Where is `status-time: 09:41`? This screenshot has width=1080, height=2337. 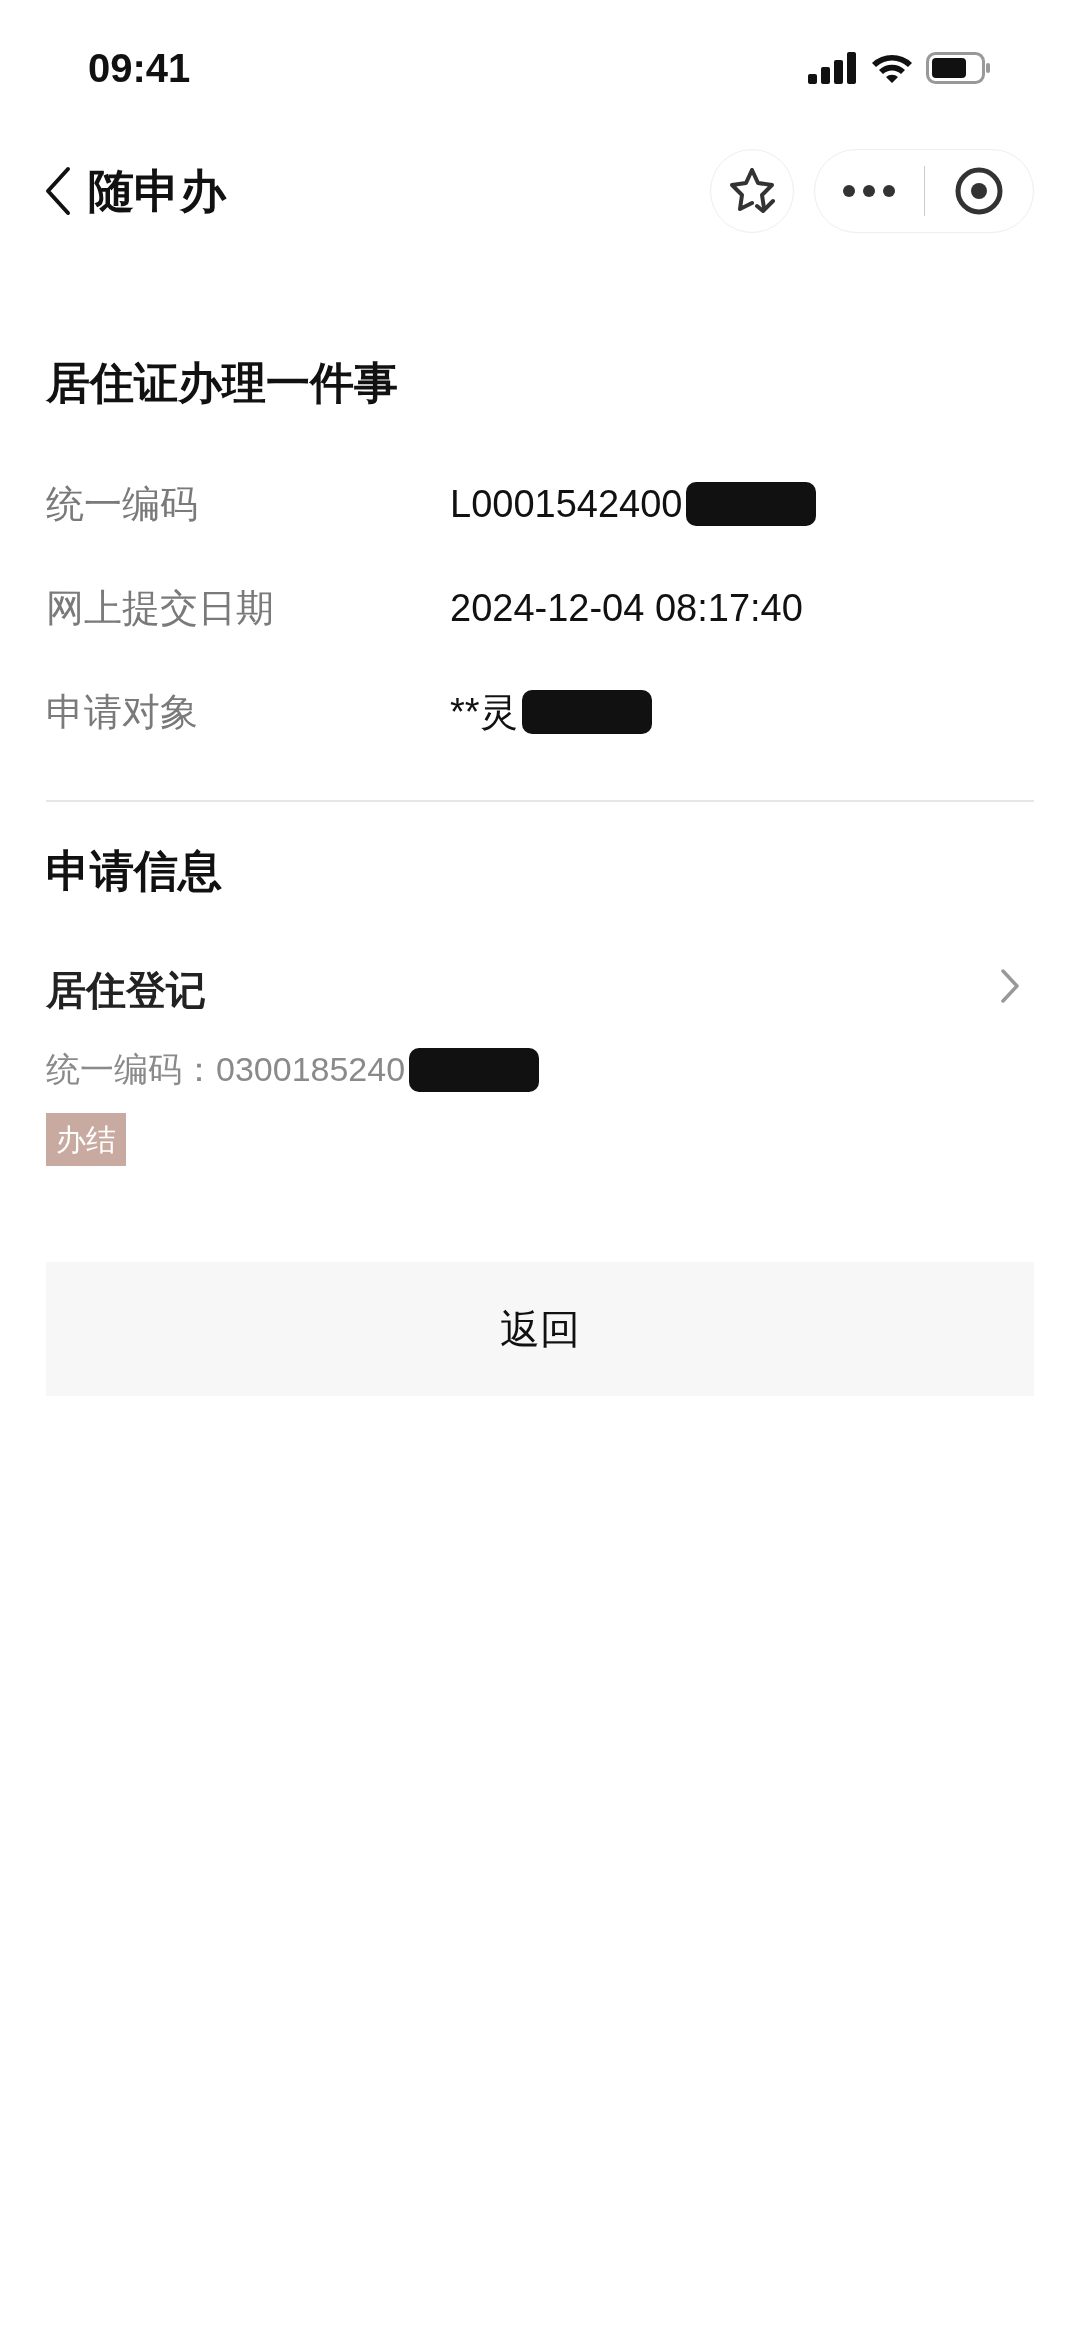 status-time: 09:41 is located at coordinates (139, 68).